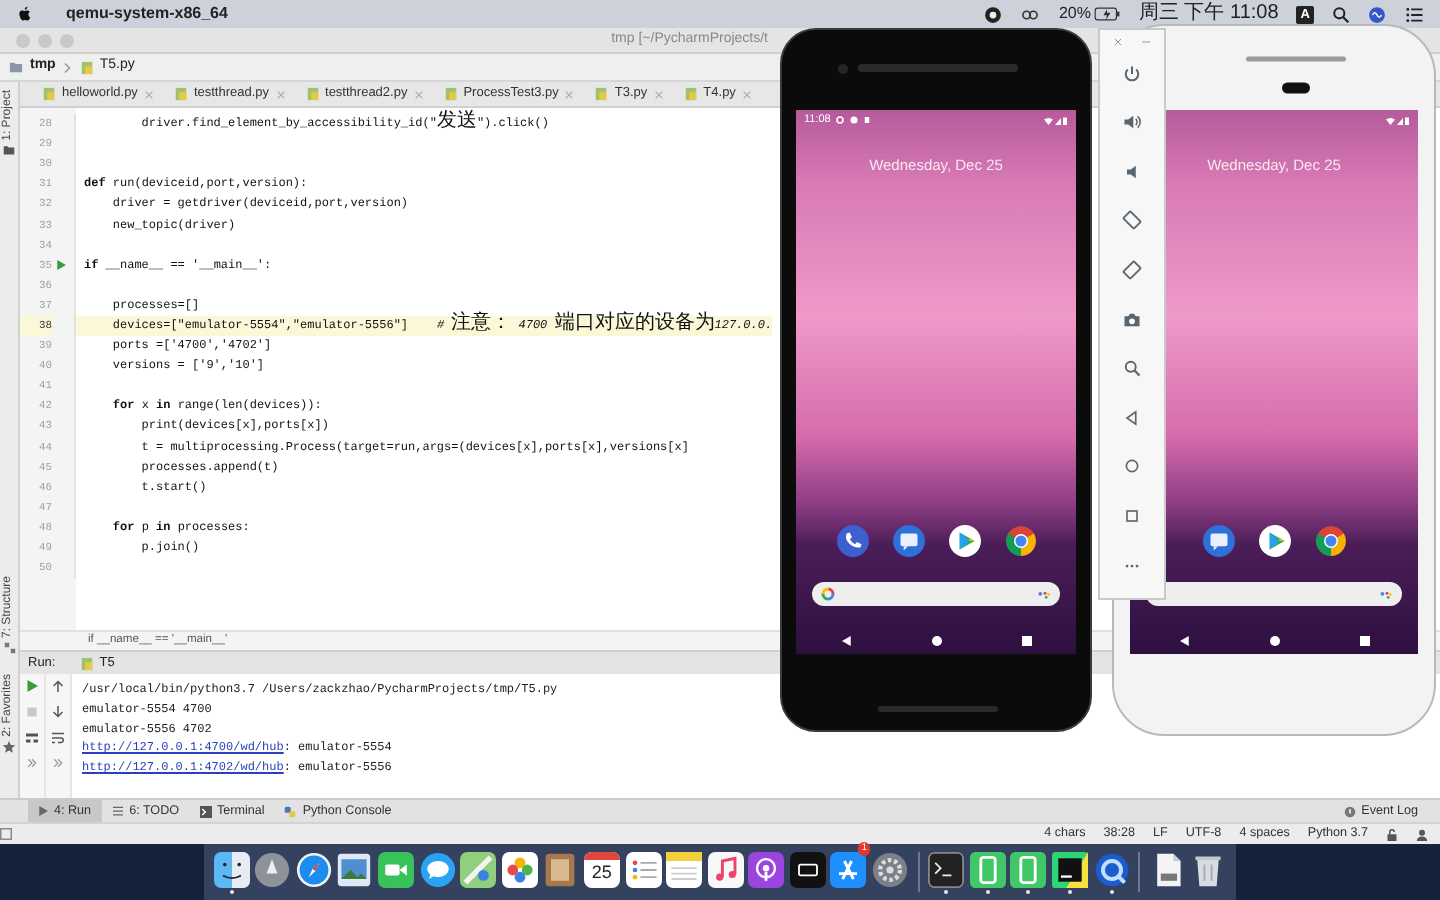  Describe the element at coordinates (9, 647) in the screenshot. I see `structure-icon` at that location.